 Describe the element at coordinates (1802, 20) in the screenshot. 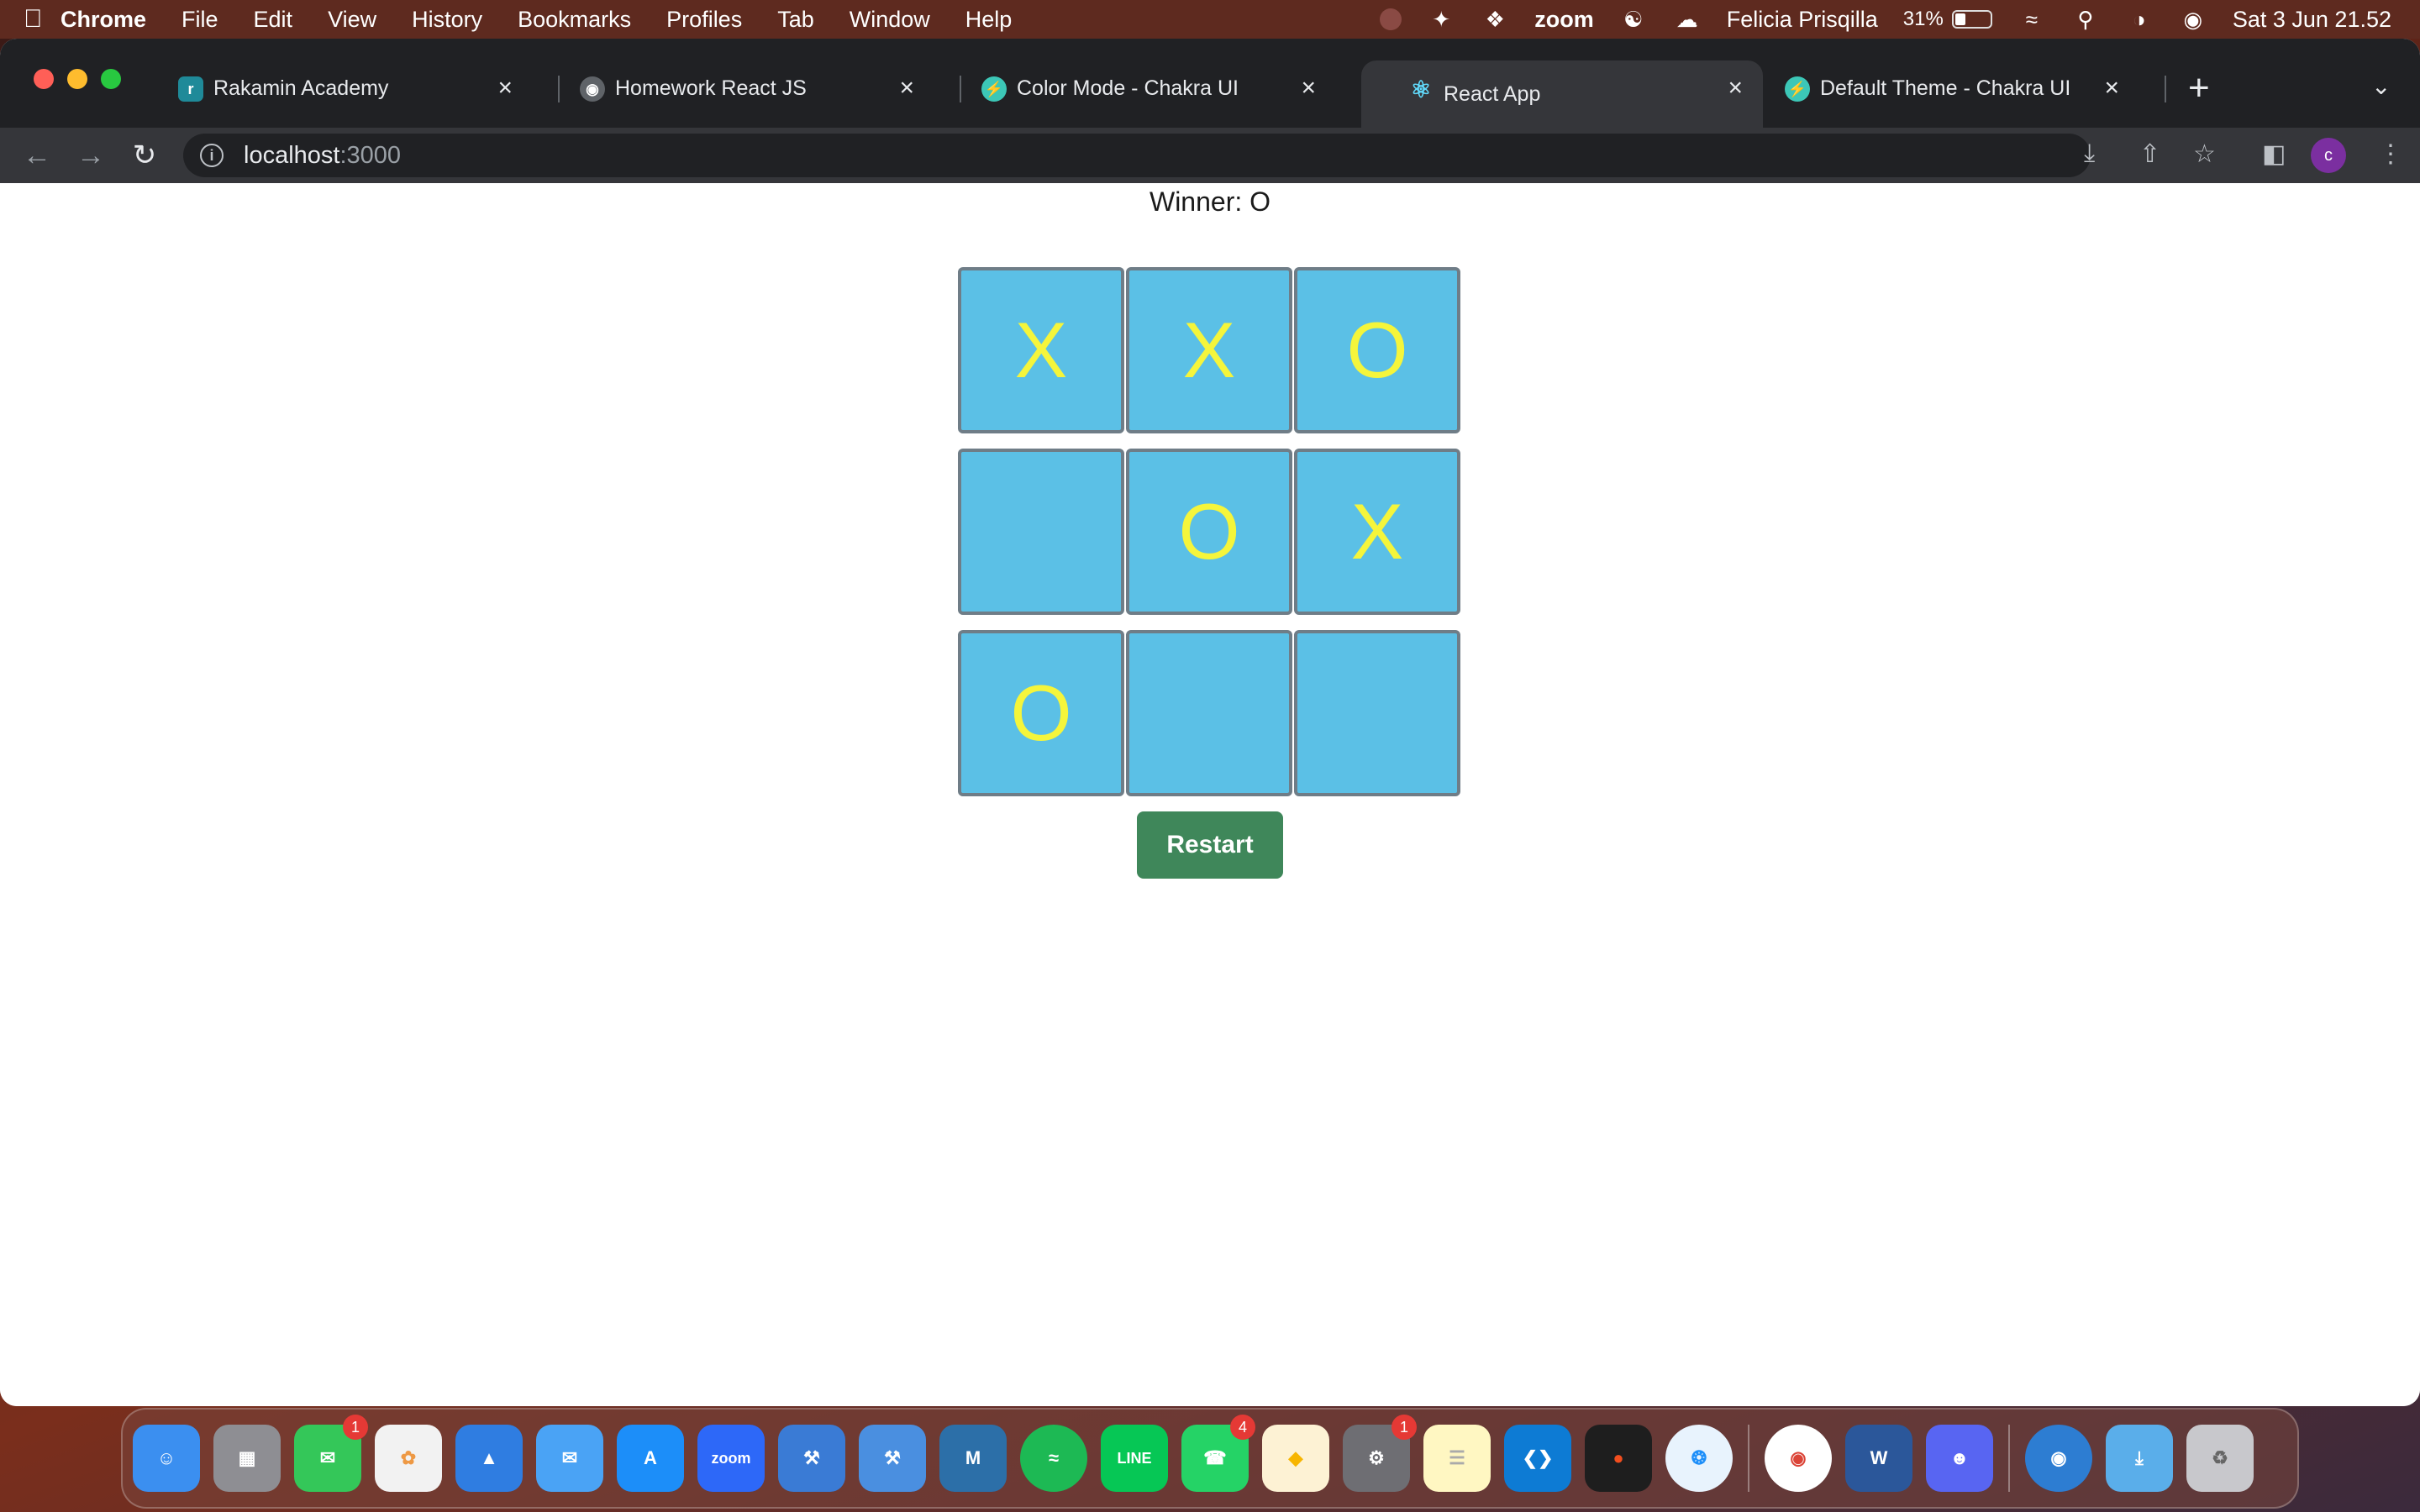

I see `user-name: Felicia Prisqilla` at that location.